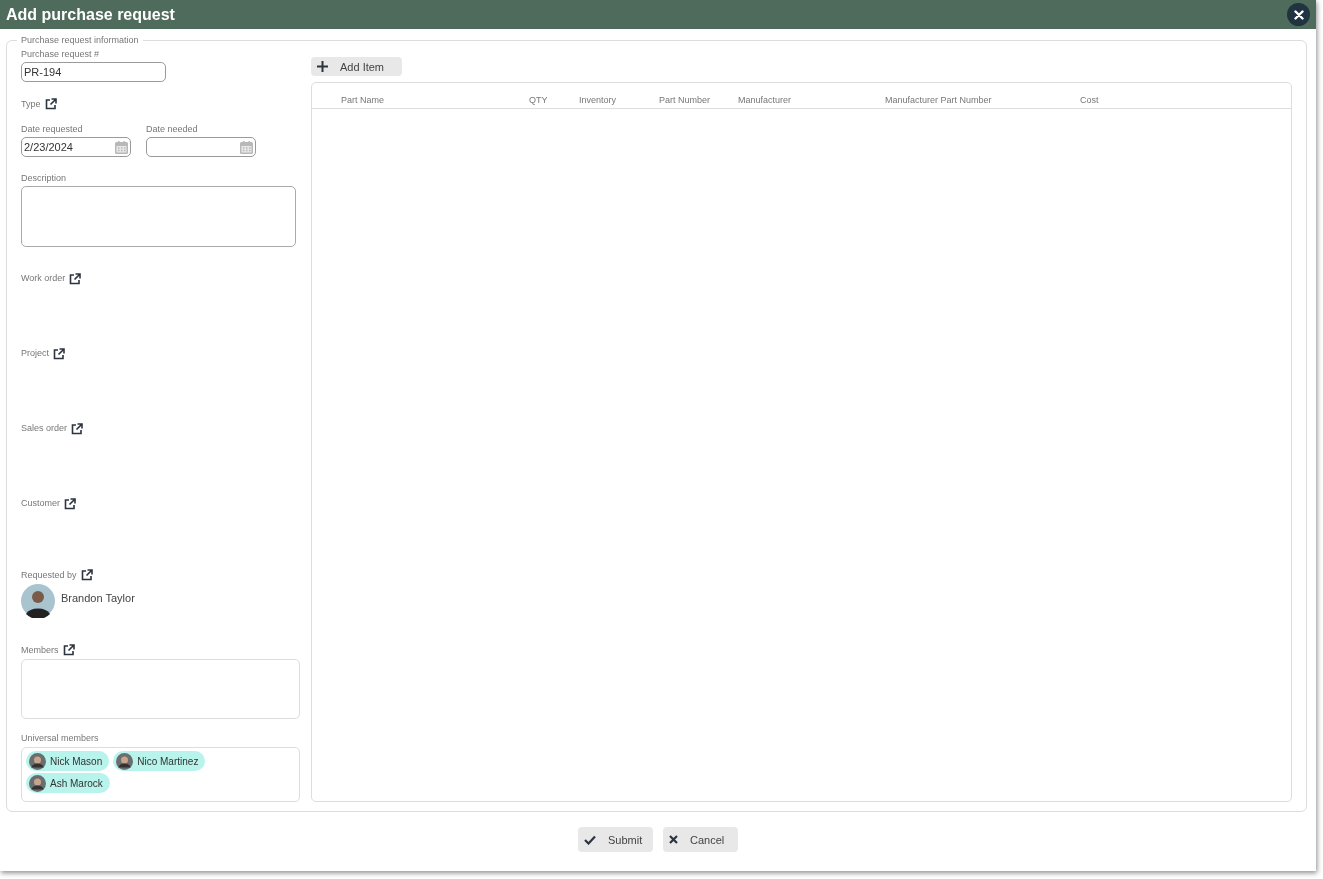  Describe the element at coordinates (159, 761) in the screenshot. I see `member-chip: Nico Martinez` at that location.